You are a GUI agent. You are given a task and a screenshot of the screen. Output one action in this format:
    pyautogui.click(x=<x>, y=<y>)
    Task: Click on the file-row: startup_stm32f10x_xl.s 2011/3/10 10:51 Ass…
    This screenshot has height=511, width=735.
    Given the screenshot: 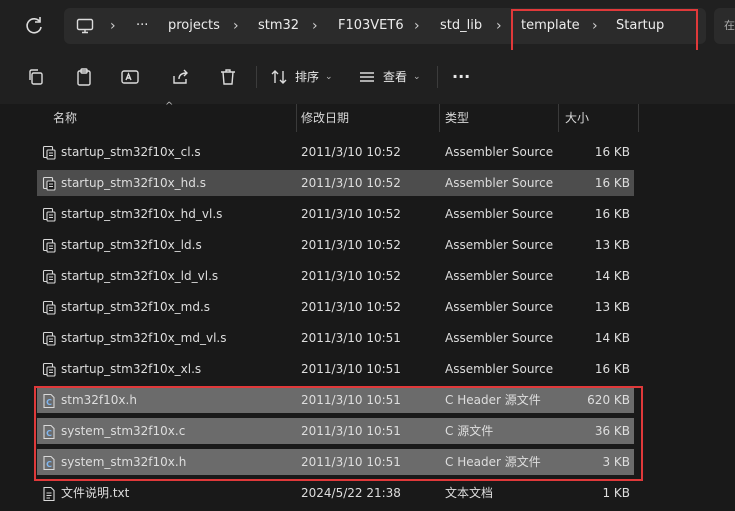 What is the action you would take?
    pyautogui.click(x=335, y=369)
    